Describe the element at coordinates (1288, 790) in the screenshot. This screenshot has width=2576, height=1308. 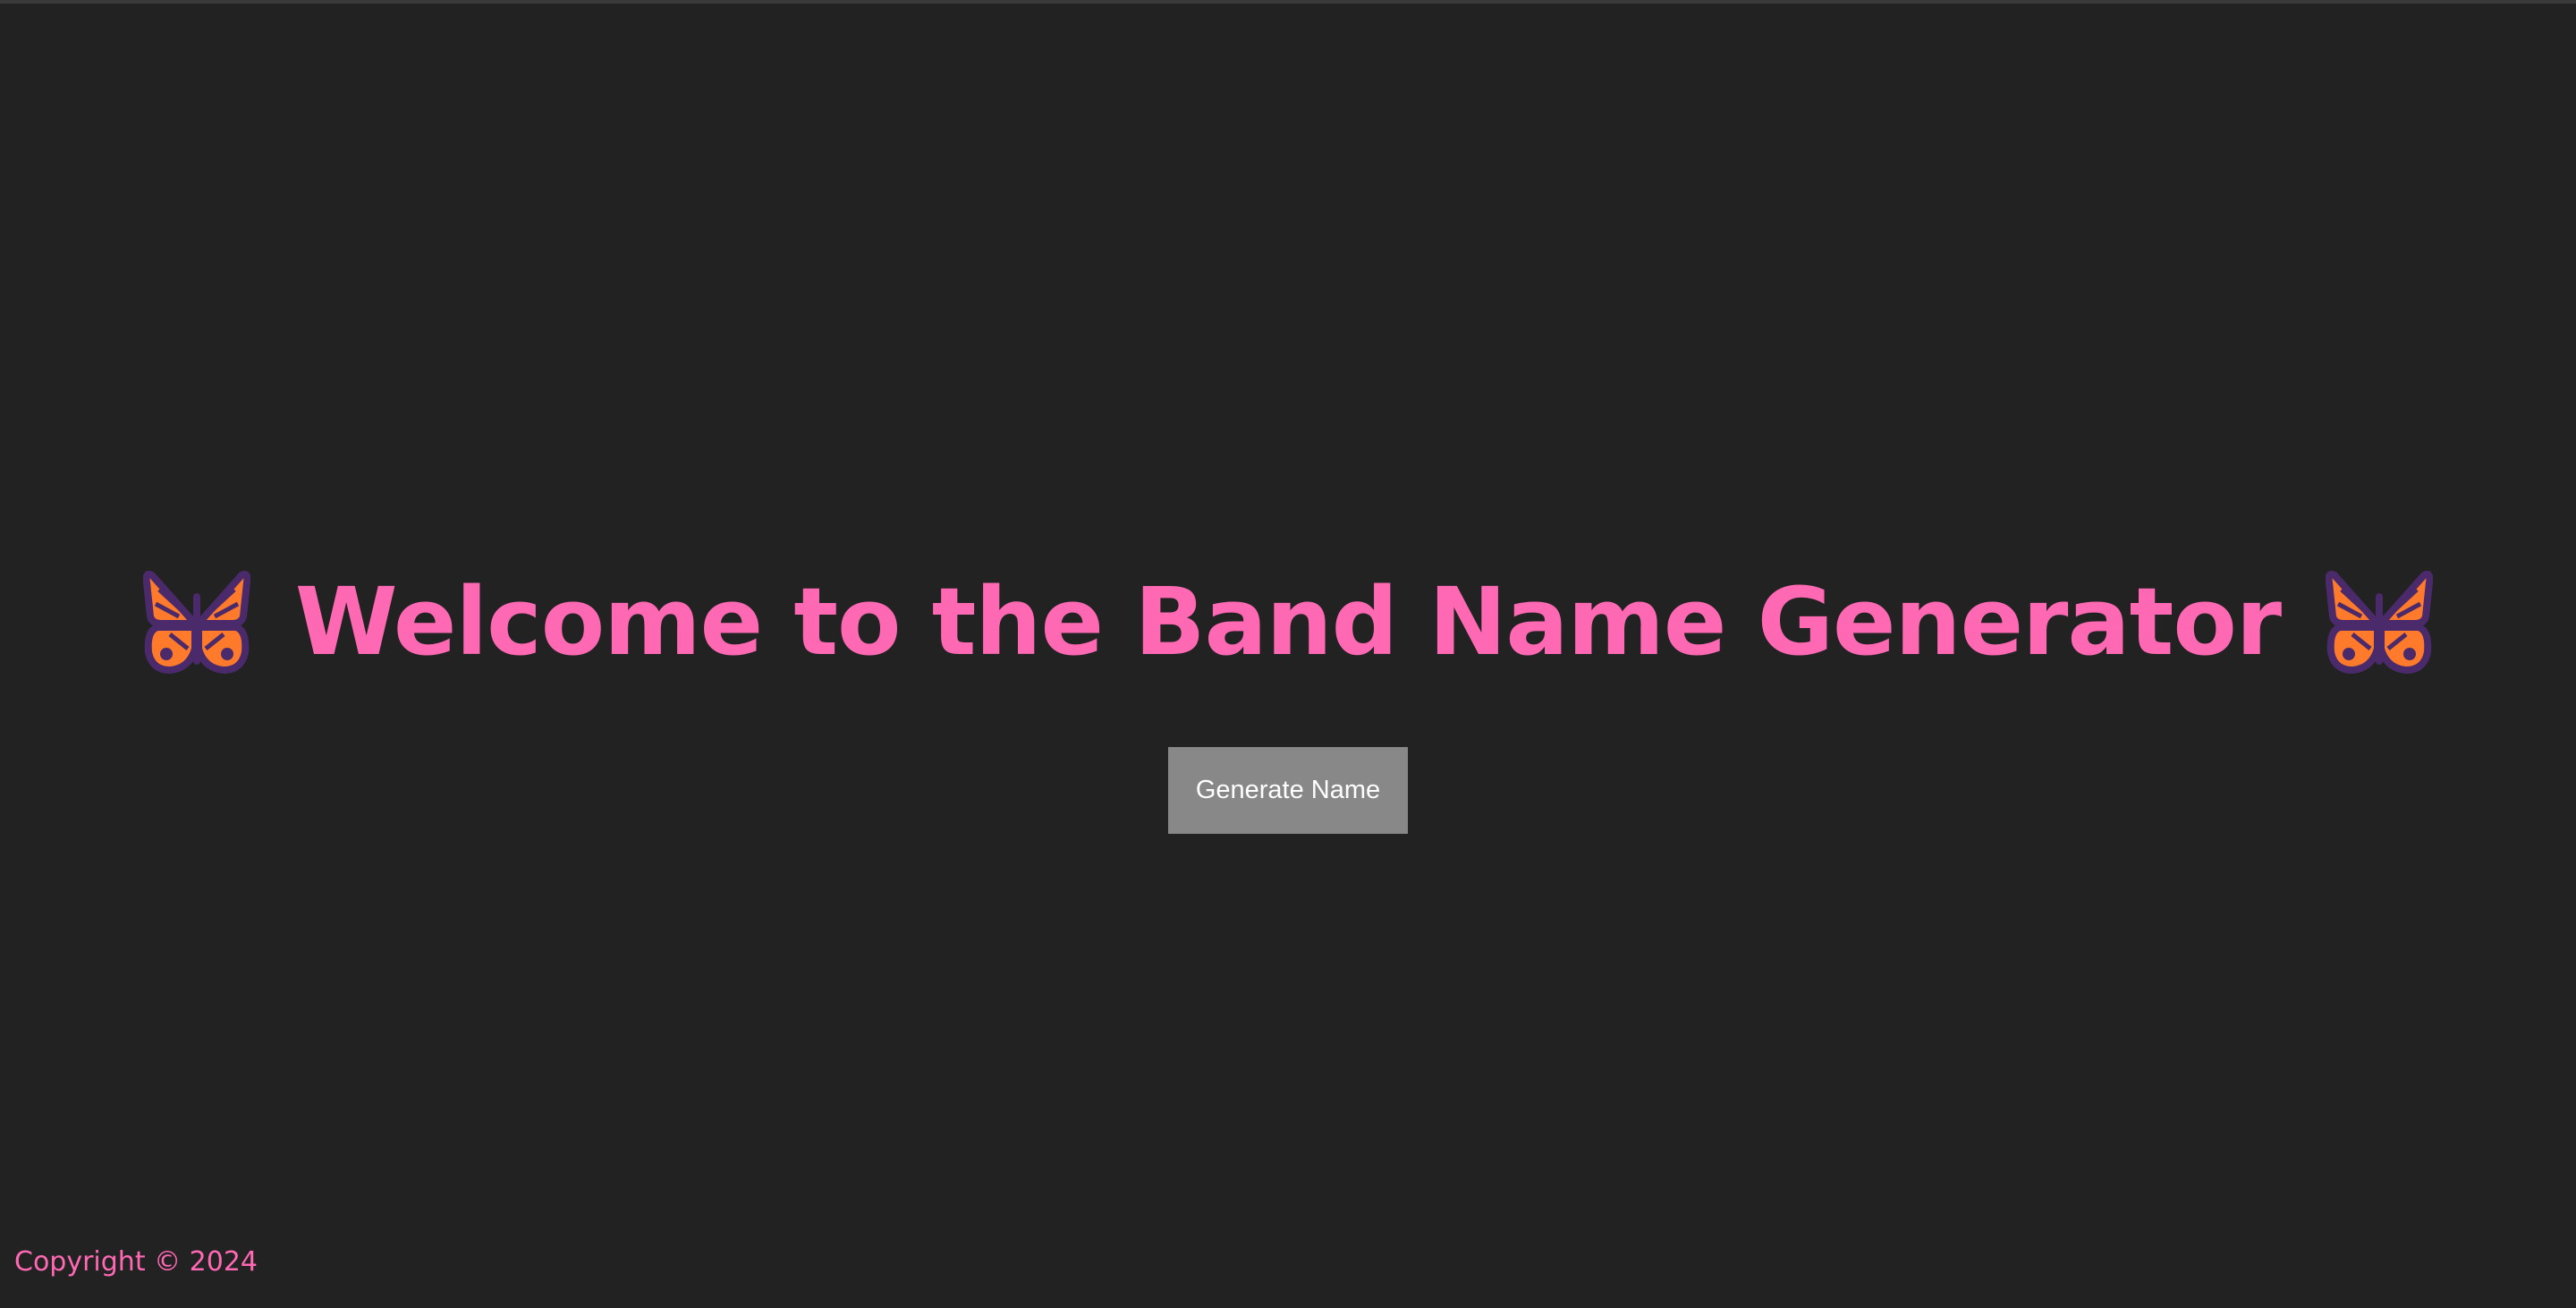
I see `generate-name-button: Generate Name` at that location.